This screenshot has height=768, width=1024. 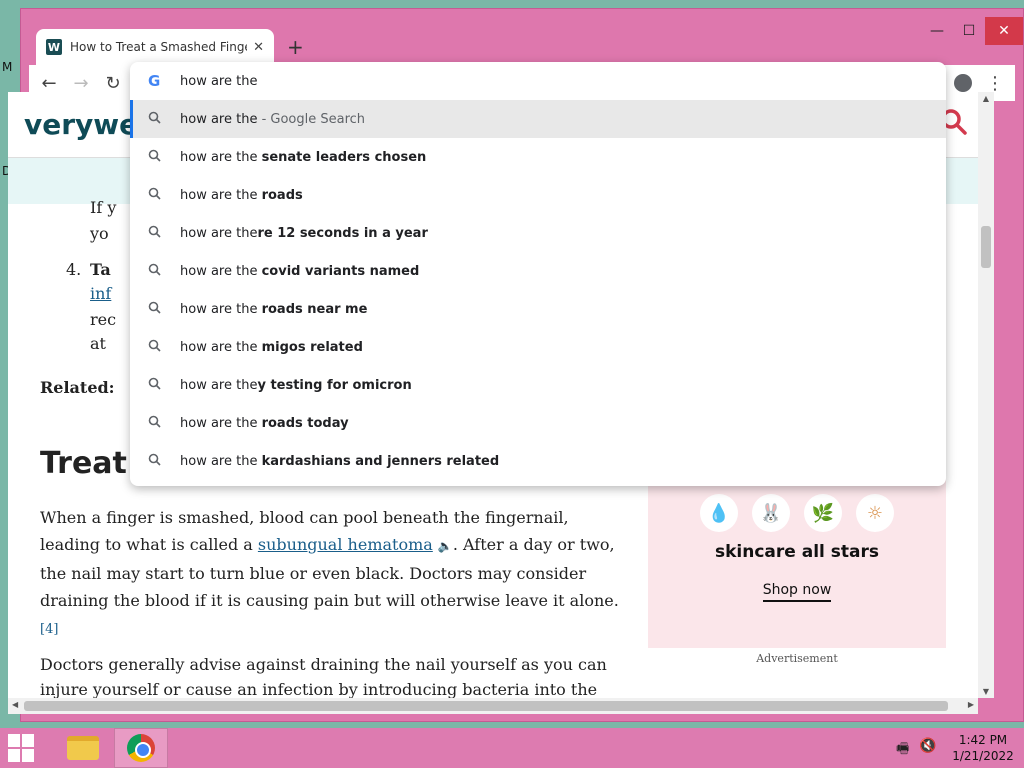 I want to click on drop-icon: 💧, so click(x=719, y=513).